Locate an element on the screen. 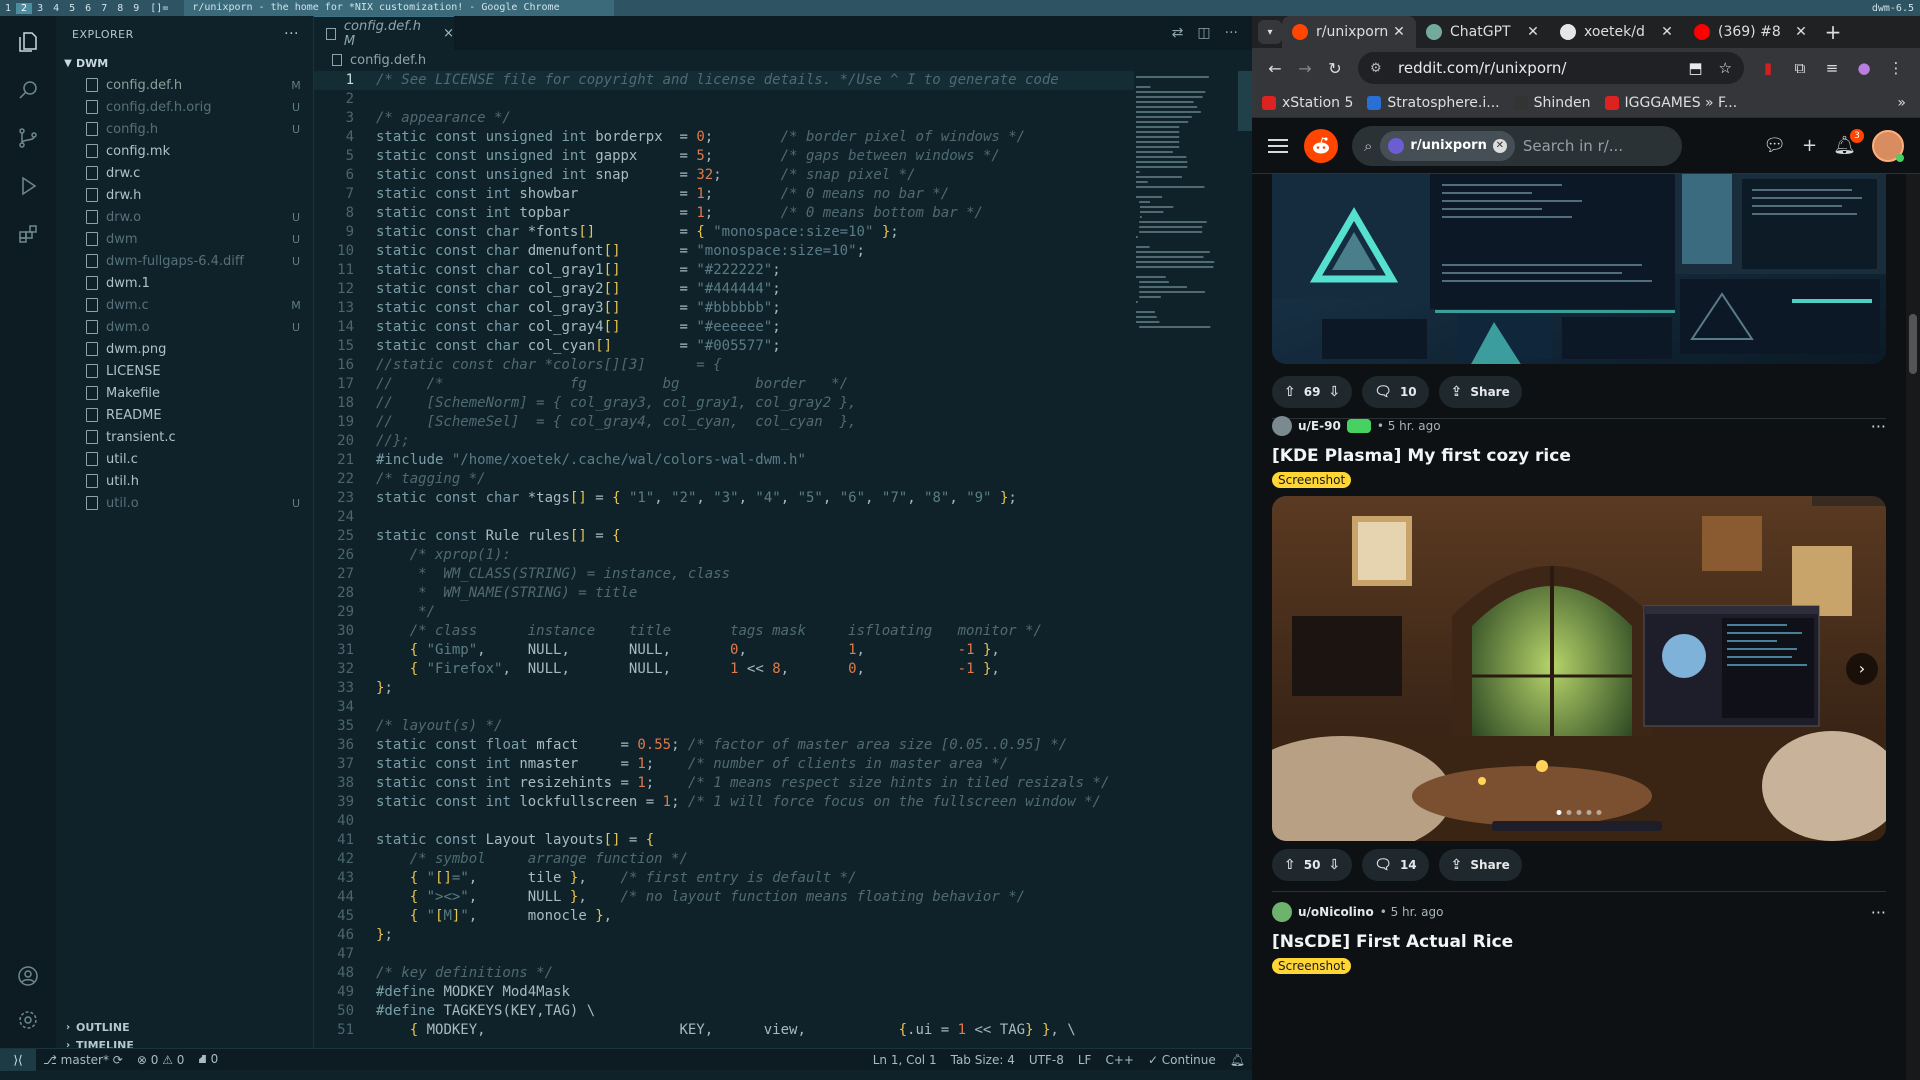  extensions-puzzle-icon: ⧉ is located at coordinates (1800, 68).